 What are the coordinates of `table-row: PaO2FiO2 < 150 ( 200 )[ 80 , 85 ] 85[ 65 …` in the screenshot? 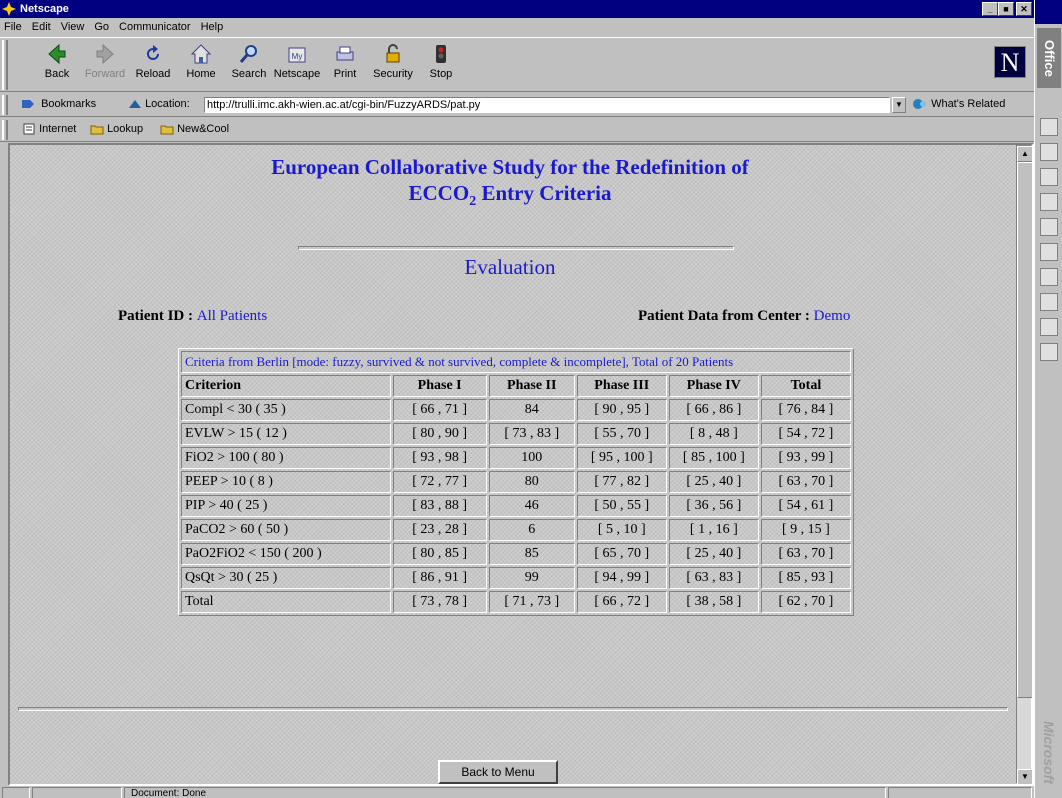 It's located at (516, 554).